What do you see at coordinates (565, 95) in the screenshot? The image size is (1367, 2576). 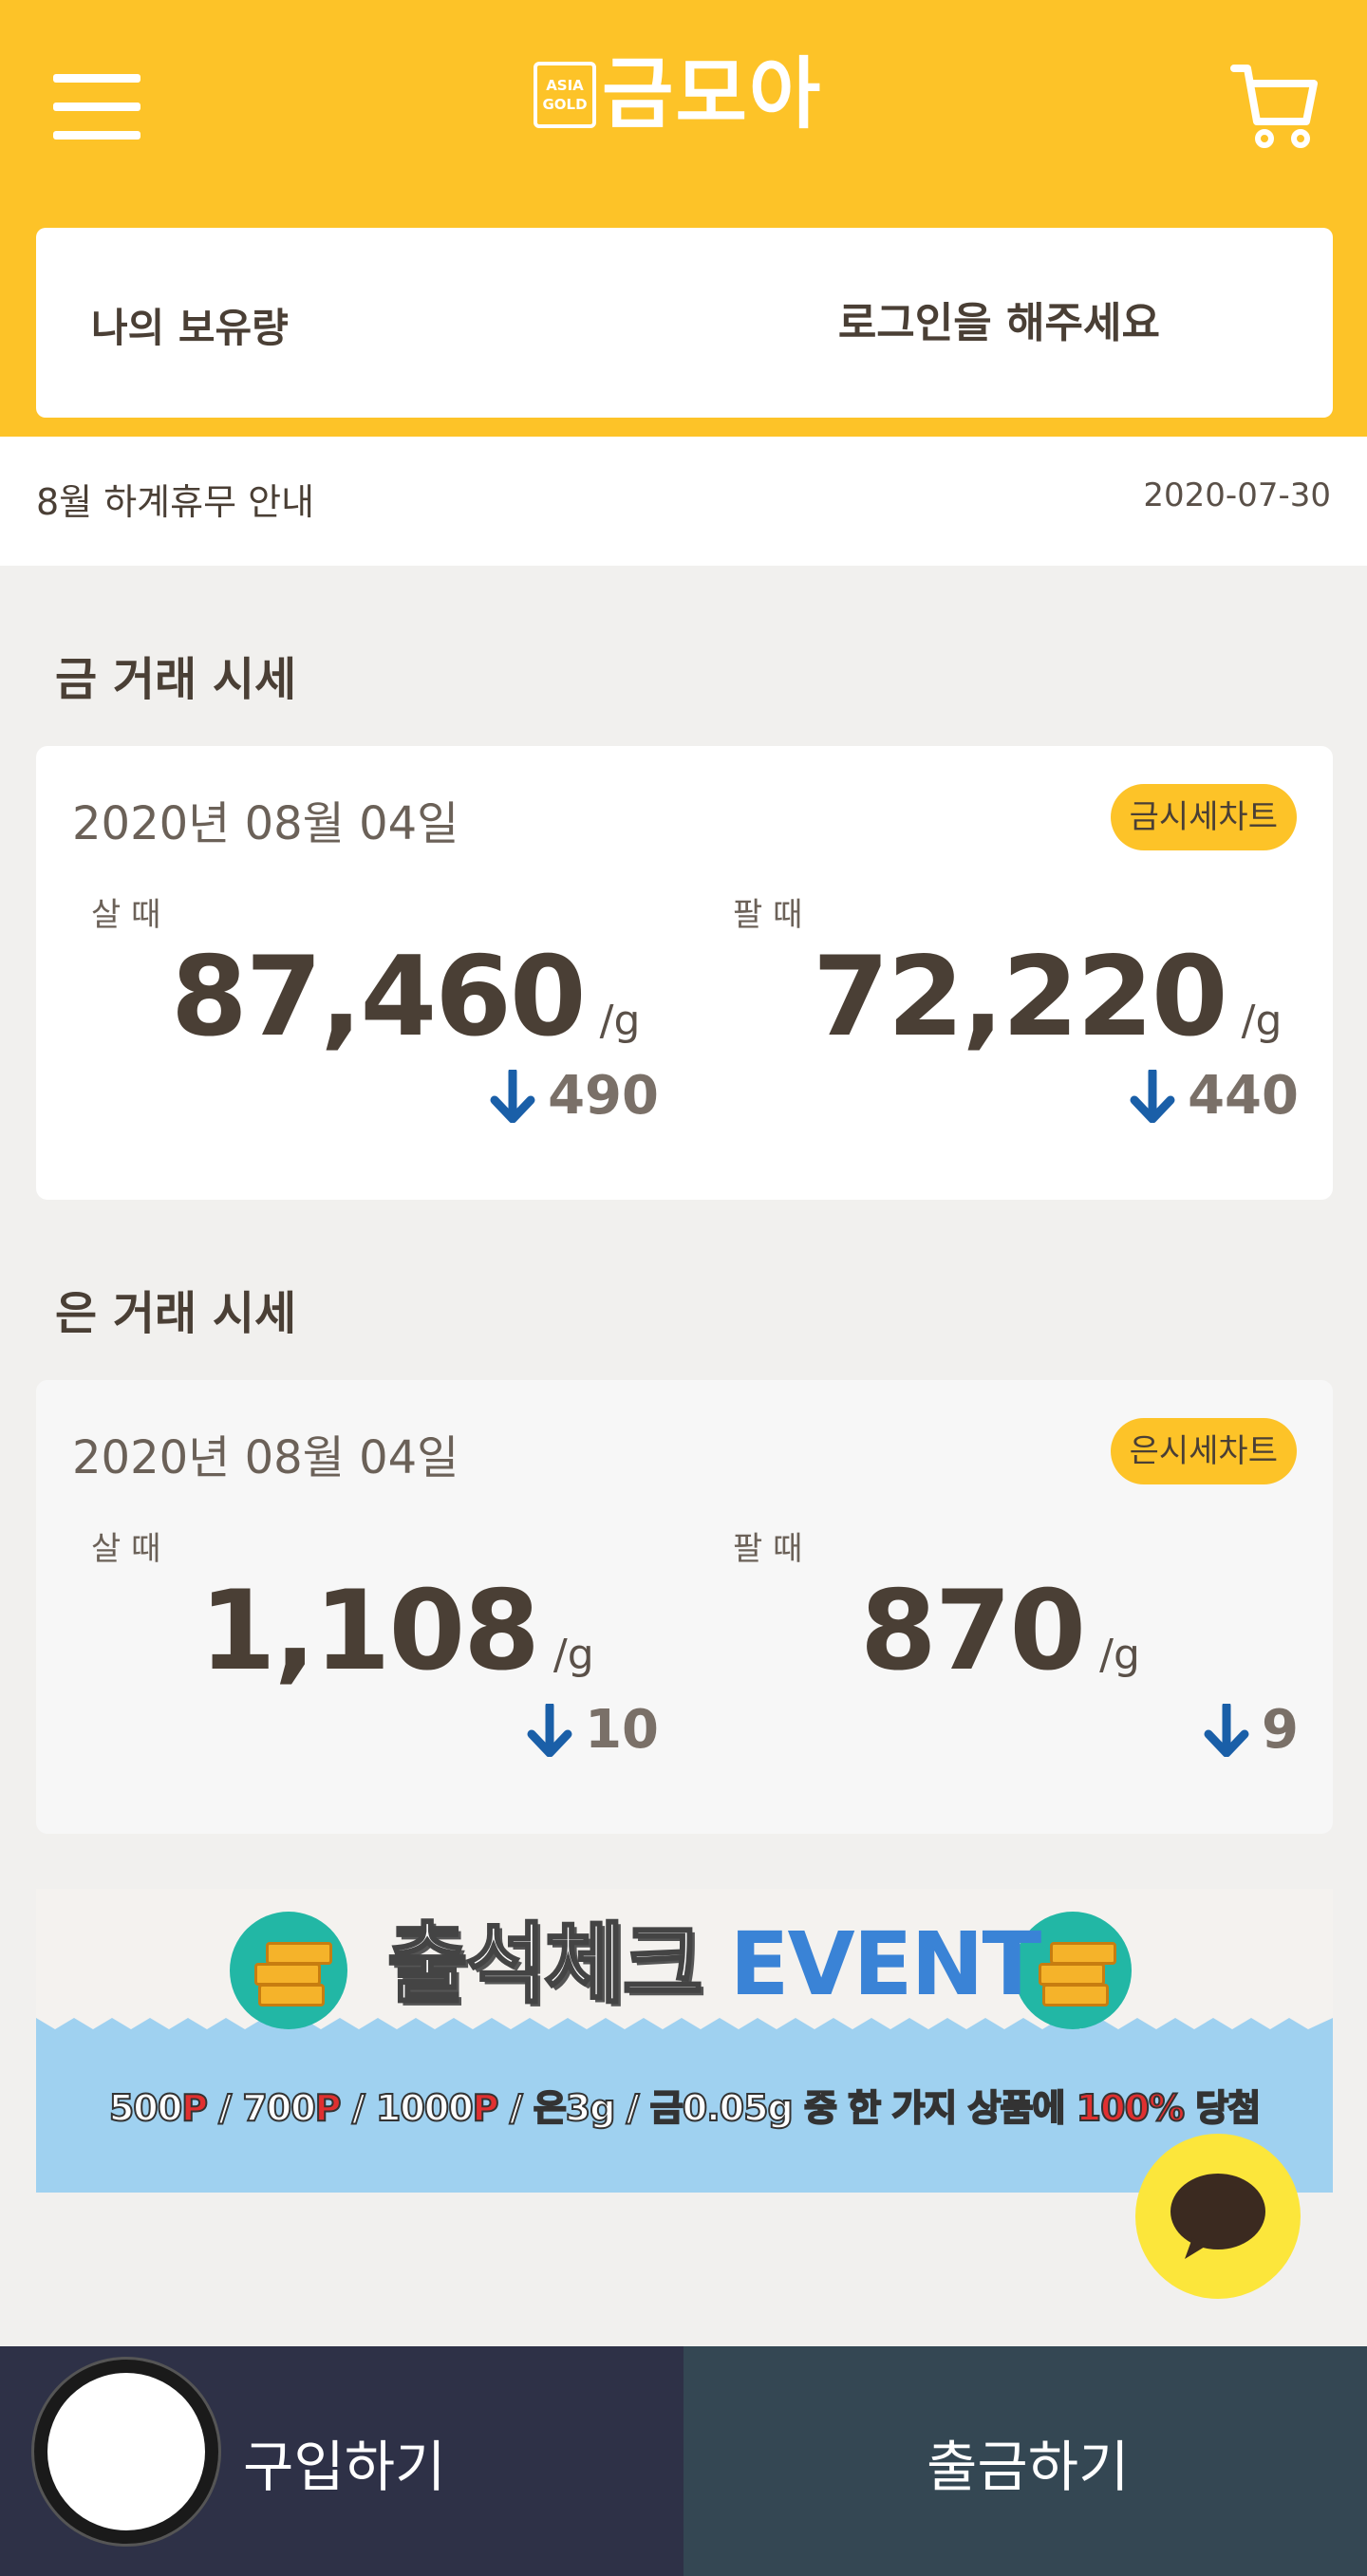 I see `logo-badge: ASIA GOLD` at bounding box center [565, 95].